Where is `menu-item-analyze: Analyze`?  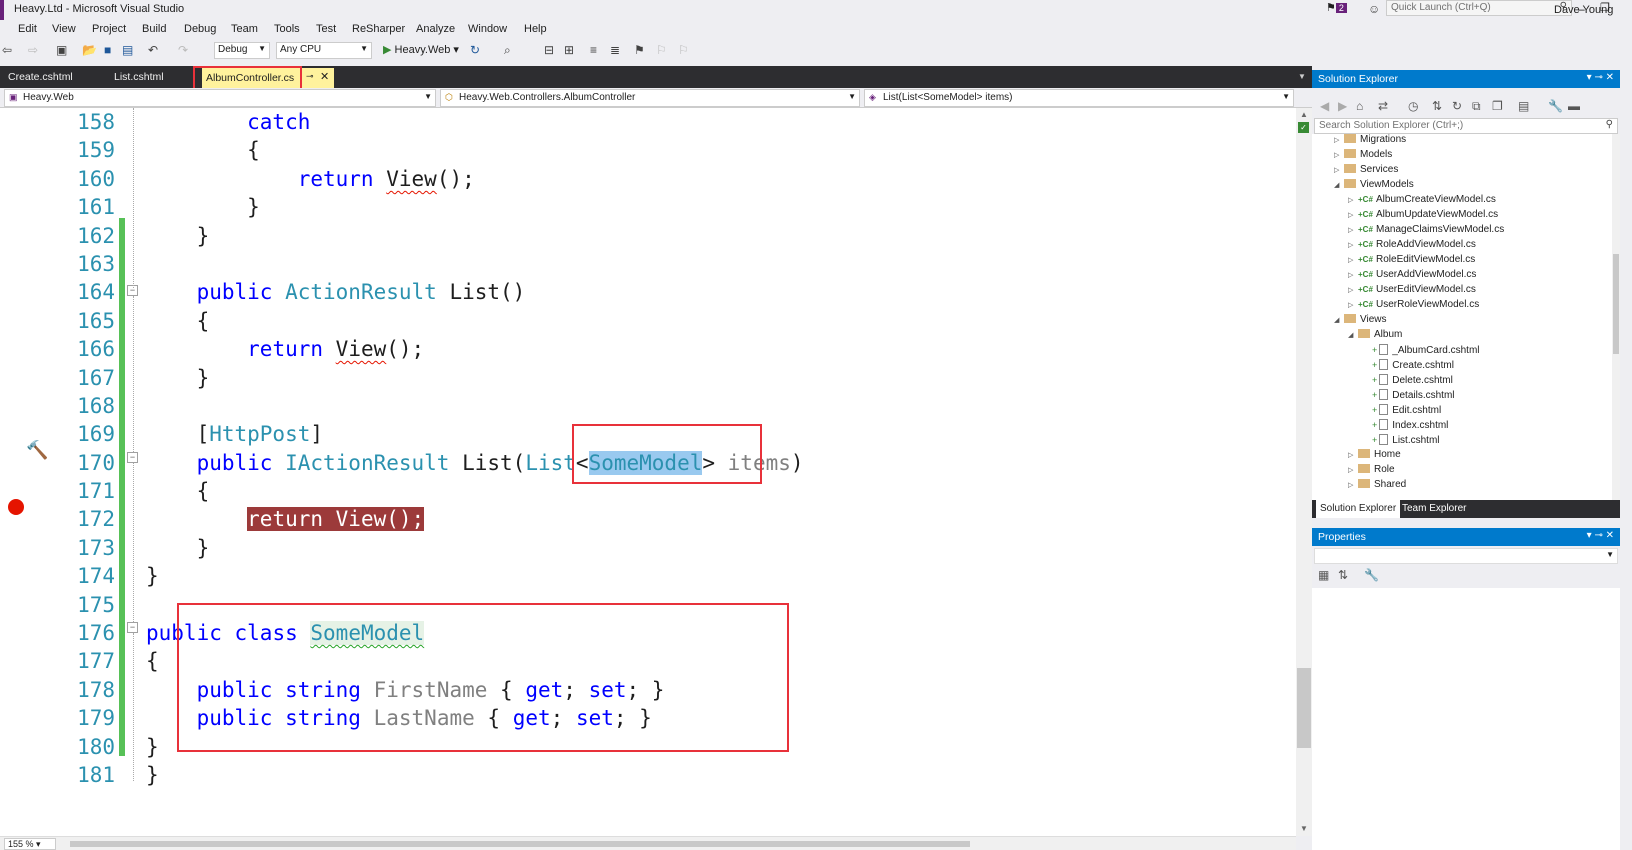 menu-item-analyze: Analyze is located at coordinates (435, 29).